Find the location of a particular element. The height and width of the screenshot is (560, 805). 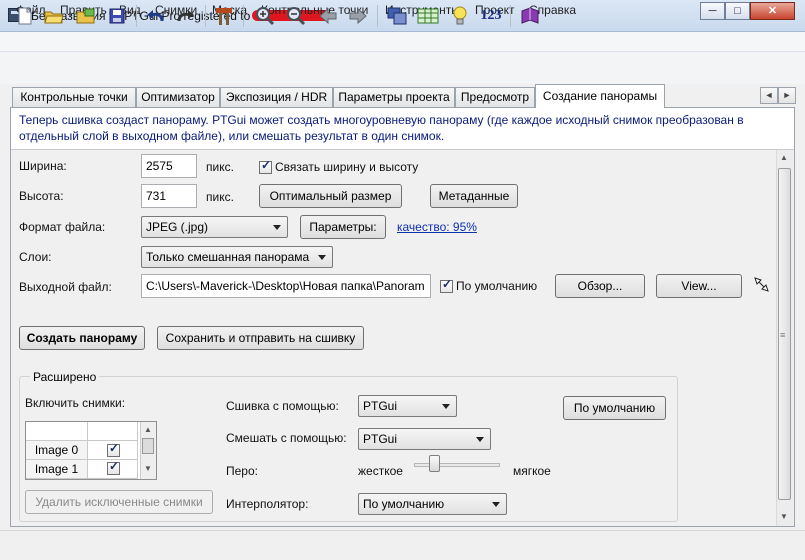

table-icon is located at coordinates (428, 16).